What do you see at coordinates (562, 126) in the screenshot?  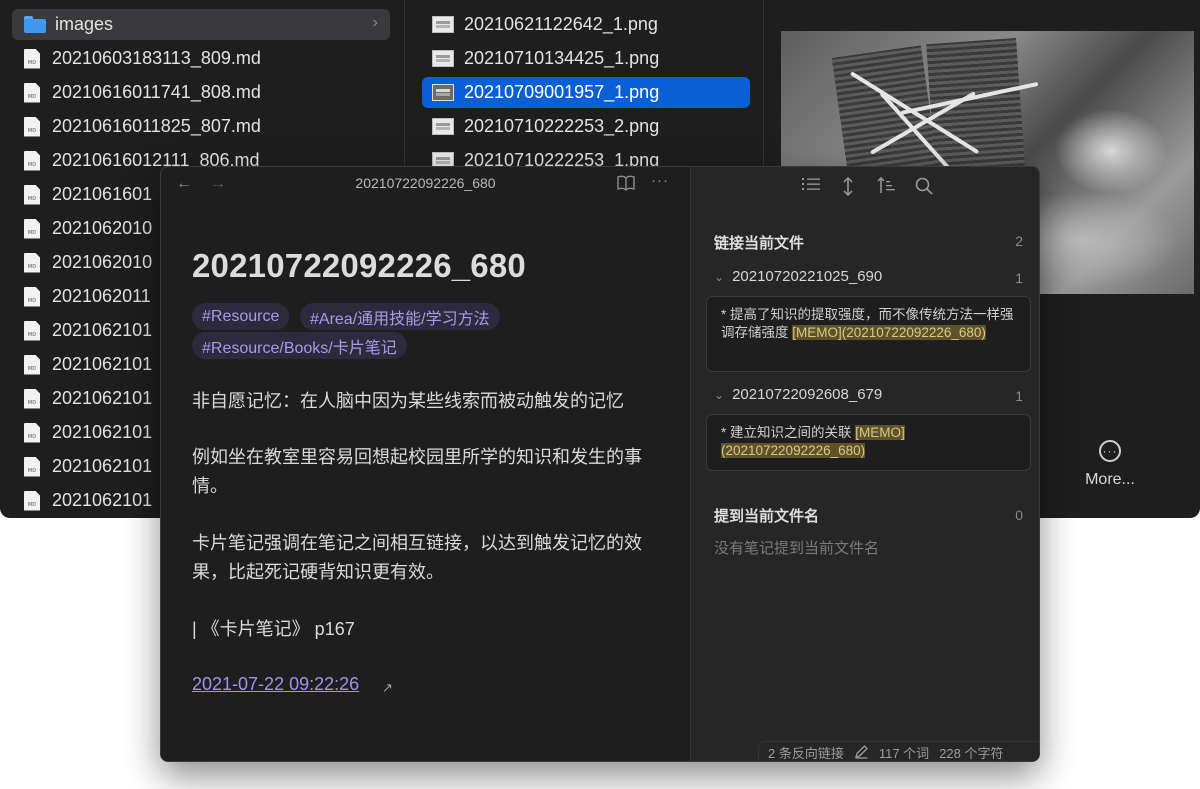 I see `finder-item-label: 20210710222253_2.png` at bounding box center [562, 126].